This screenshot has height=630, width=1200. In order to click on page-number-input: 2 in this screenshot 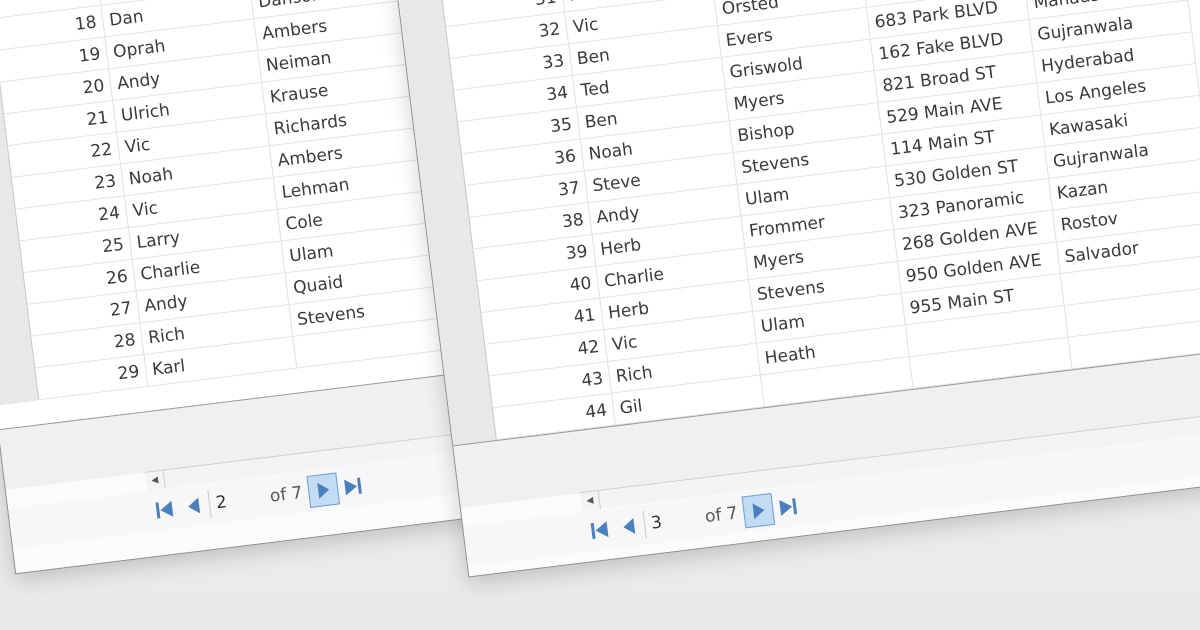, I will do `click(231, 501)`.